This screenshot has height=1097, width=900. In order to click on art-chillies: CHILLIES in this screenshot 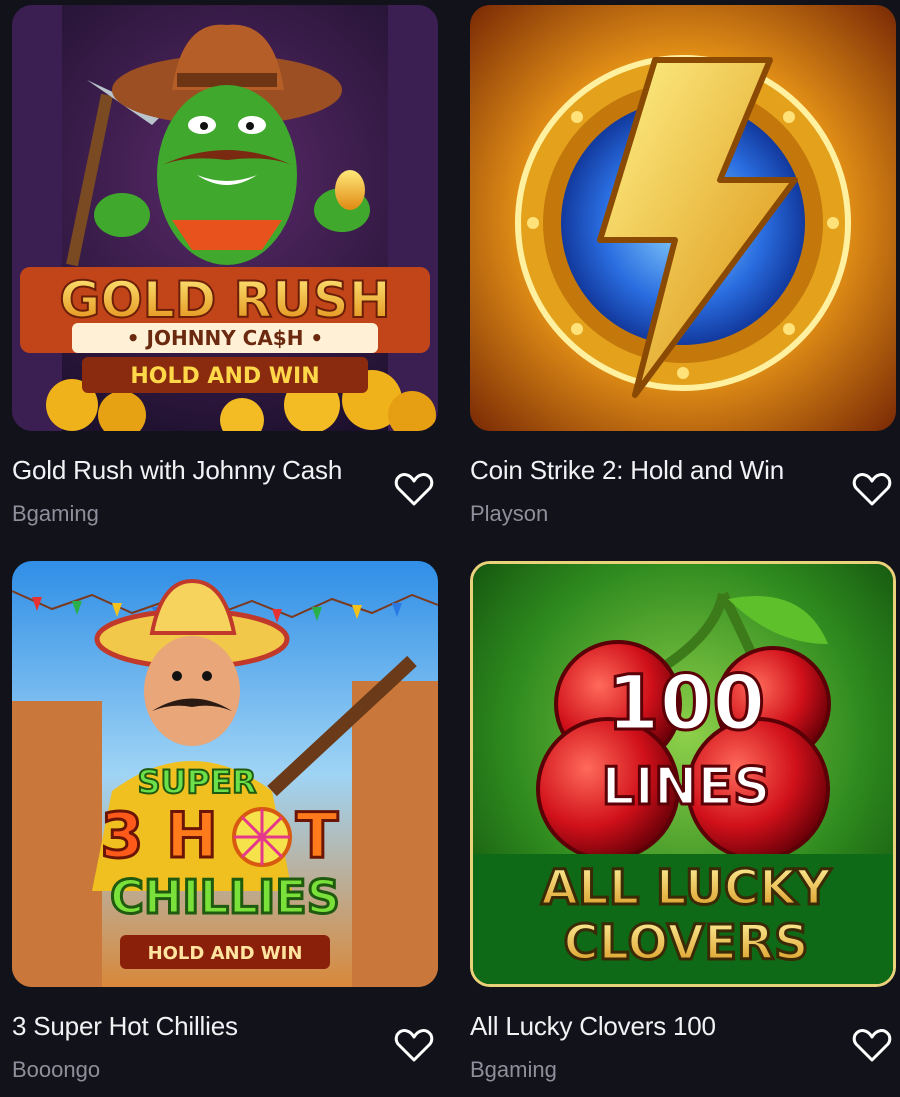, I will do `click(225, 897)`.